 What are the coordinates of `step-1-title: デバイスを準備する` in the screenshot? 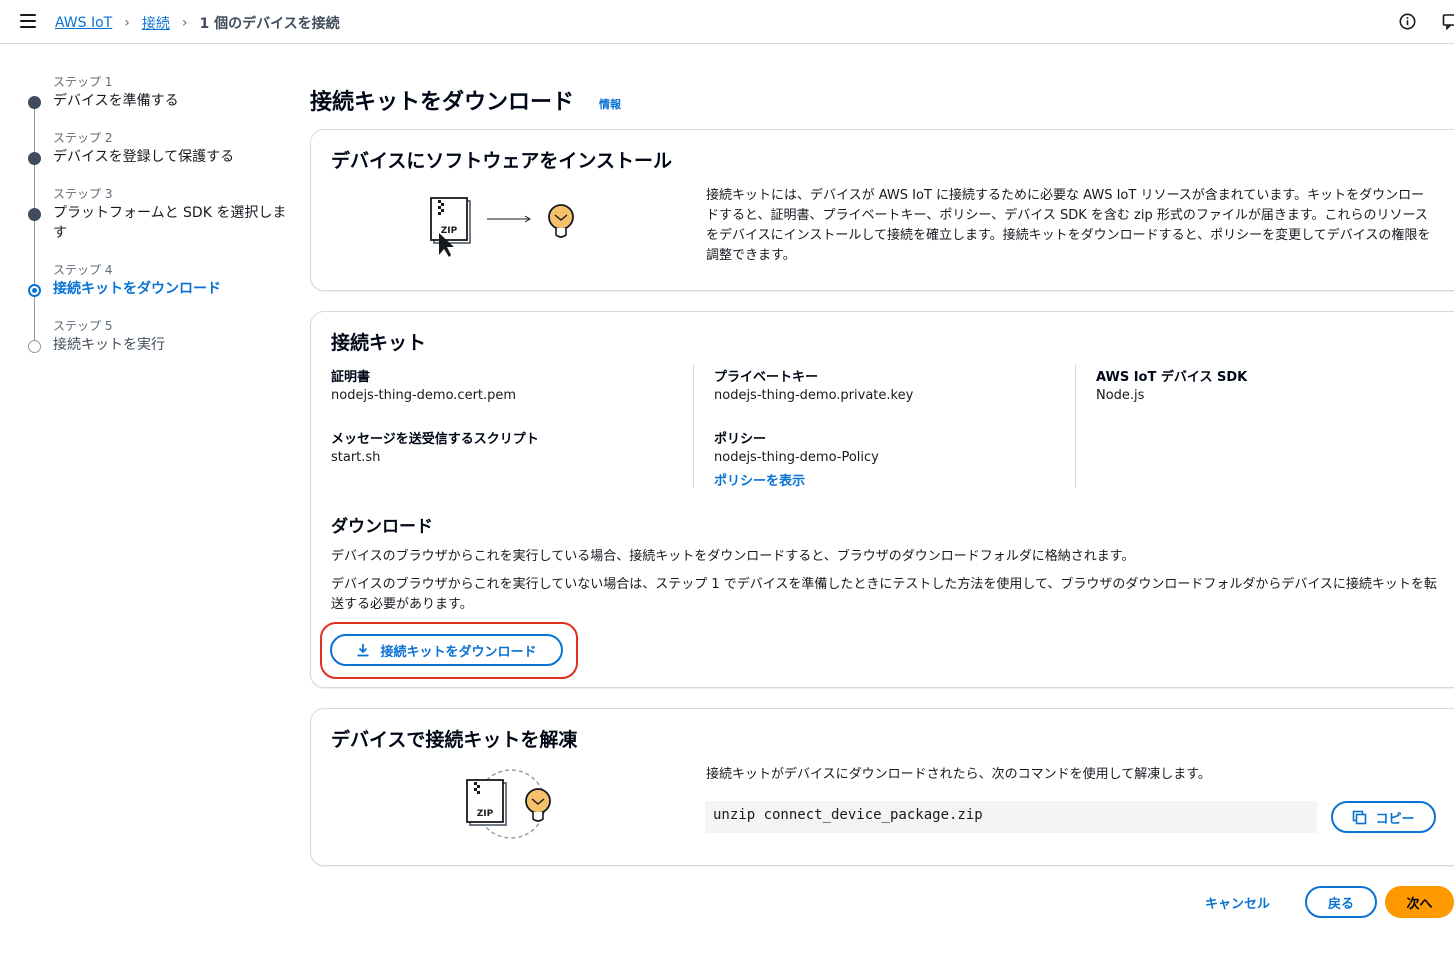 It's located at (170, 101).